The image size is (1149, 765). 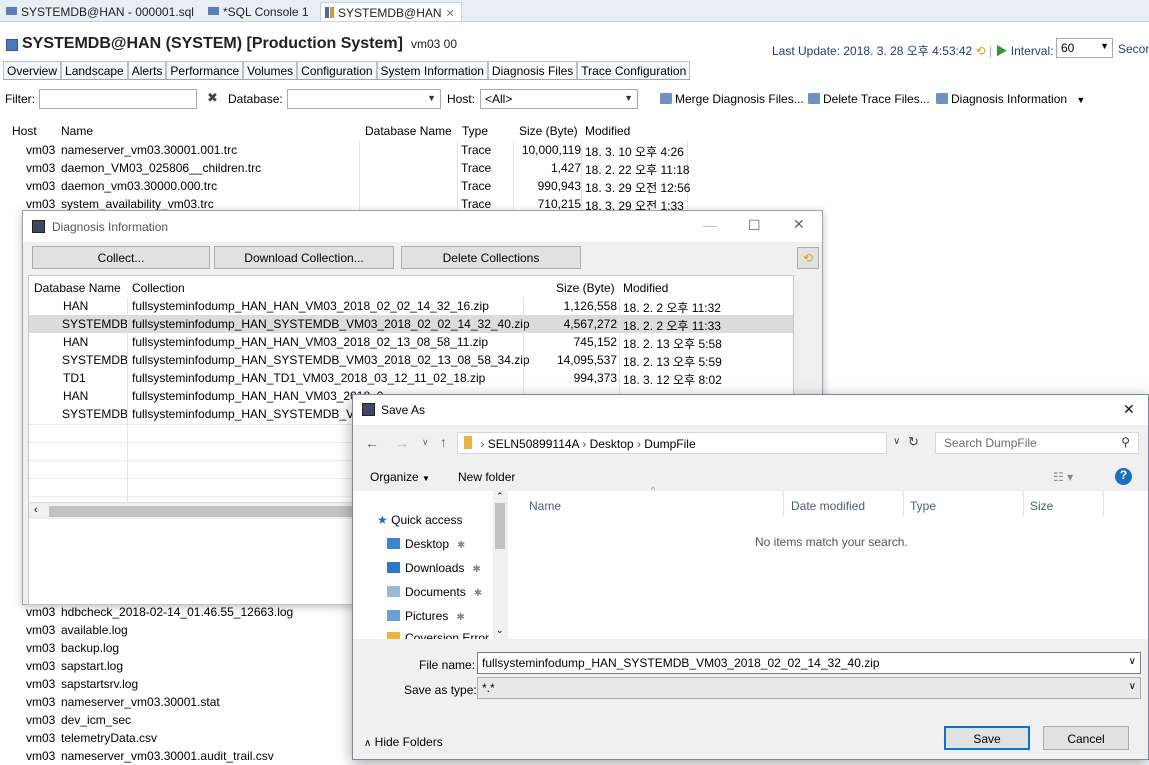 What do you see at coordinates (90, 648) in the screenshot?
I see `name-cell: backup.log` at bounding box center [90, 648].